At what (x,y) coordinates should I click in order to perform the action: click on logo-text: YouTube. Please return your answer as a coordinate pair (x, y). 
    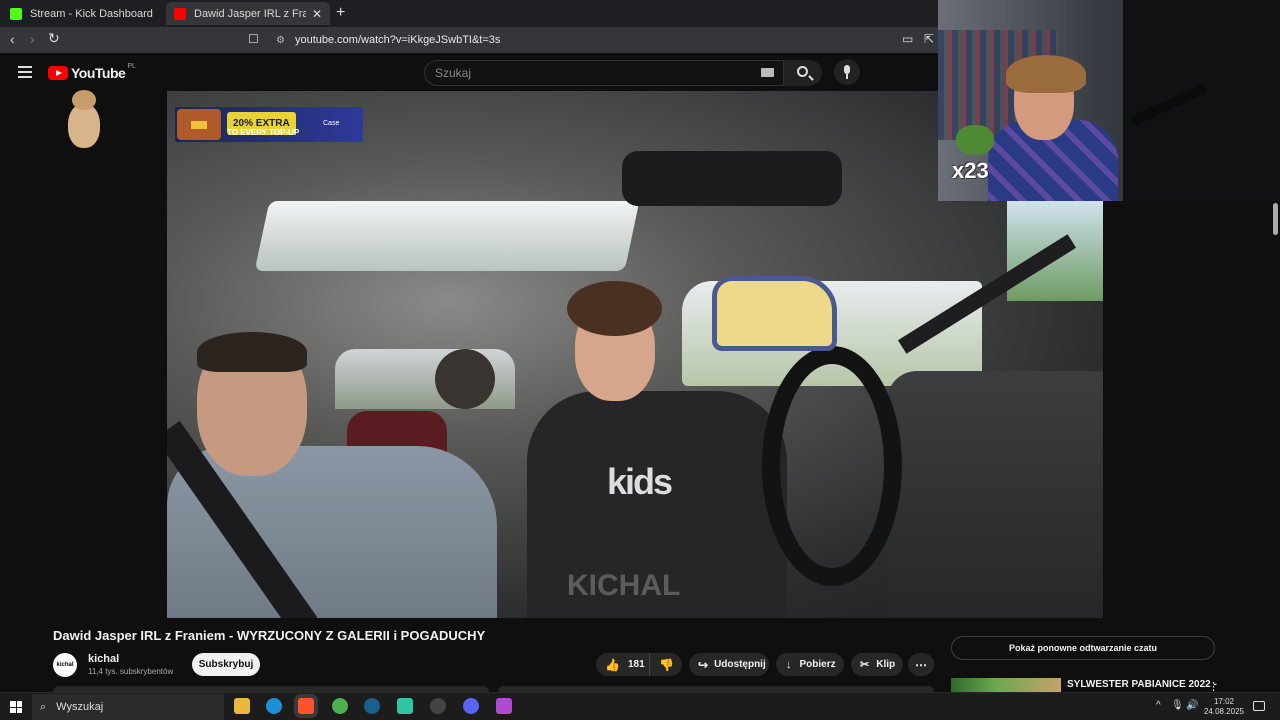
    Looking at the image, I should click on (98, 73).